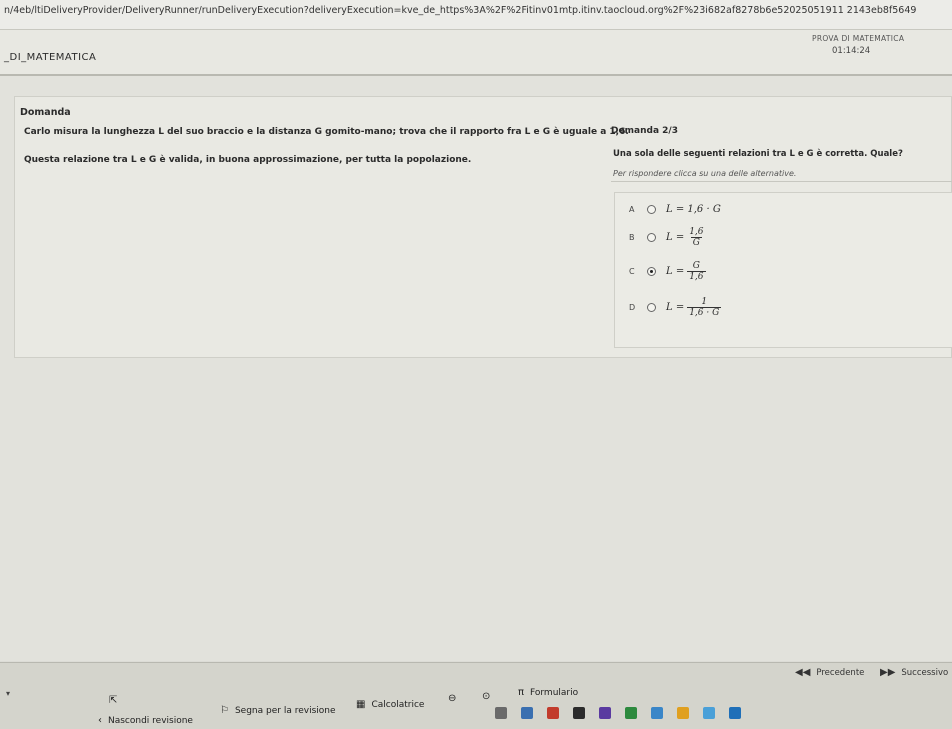 Image resolution: width=952 pixels, height=729 pixels. Describe the element at coordinates (618, 713) in the screenshot. I see `system-tray` at that location.